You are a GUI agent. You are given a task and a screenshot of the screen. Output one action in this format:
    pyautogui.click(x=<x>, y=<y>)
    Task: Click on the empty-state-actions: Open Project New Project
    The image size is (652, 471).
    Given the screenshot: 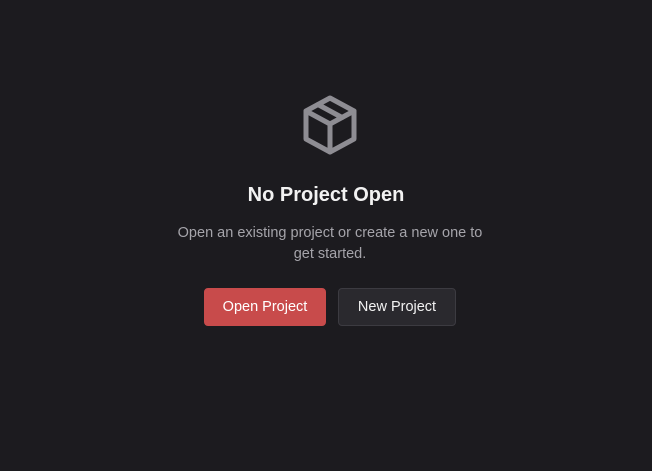 What is the action you would take?
    pyautogui.click(x=326, y=307)
    